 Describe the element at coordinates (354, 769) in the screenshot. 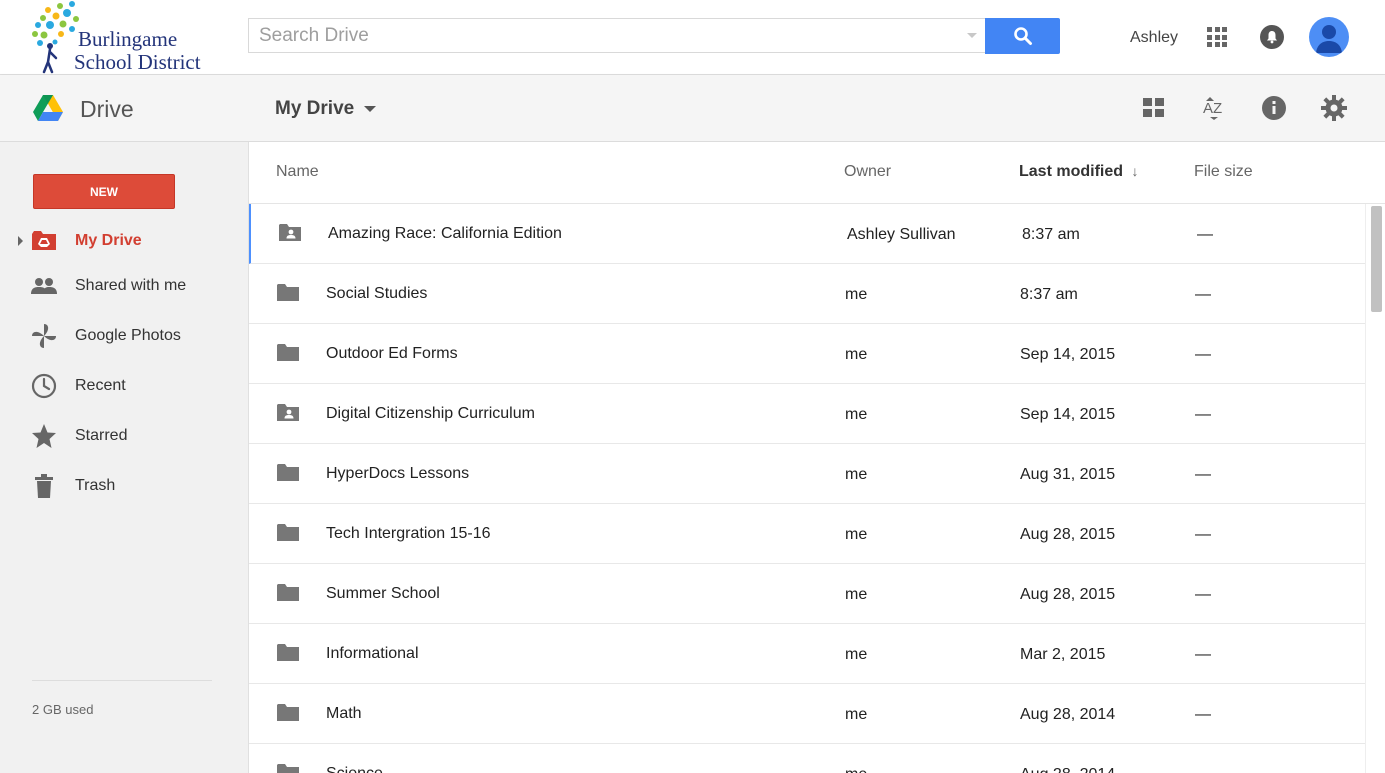

I see `file-name: Science` at that location.